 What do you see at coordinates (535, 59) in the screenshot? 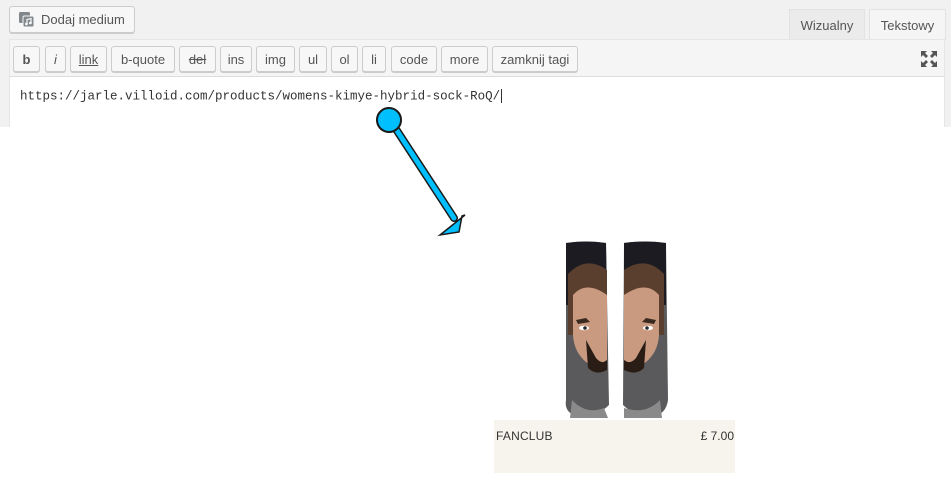
I see `close-tags-button: zamknij tagi` at bounding box center [535, 59].